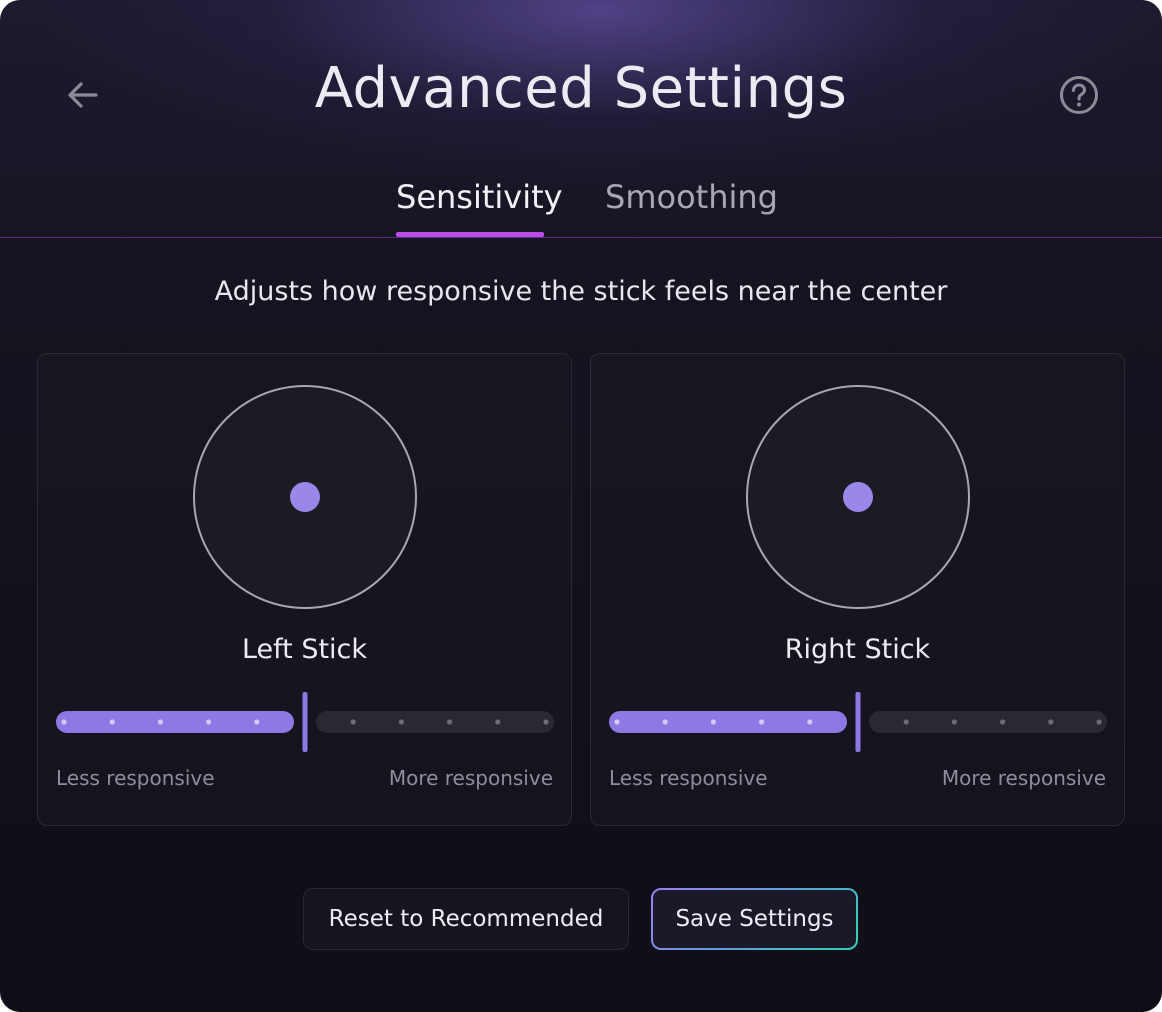  Describe the element at coordinates (754, 919) in the screenshot. I see `save-settings-button: Save Settings` at that location.